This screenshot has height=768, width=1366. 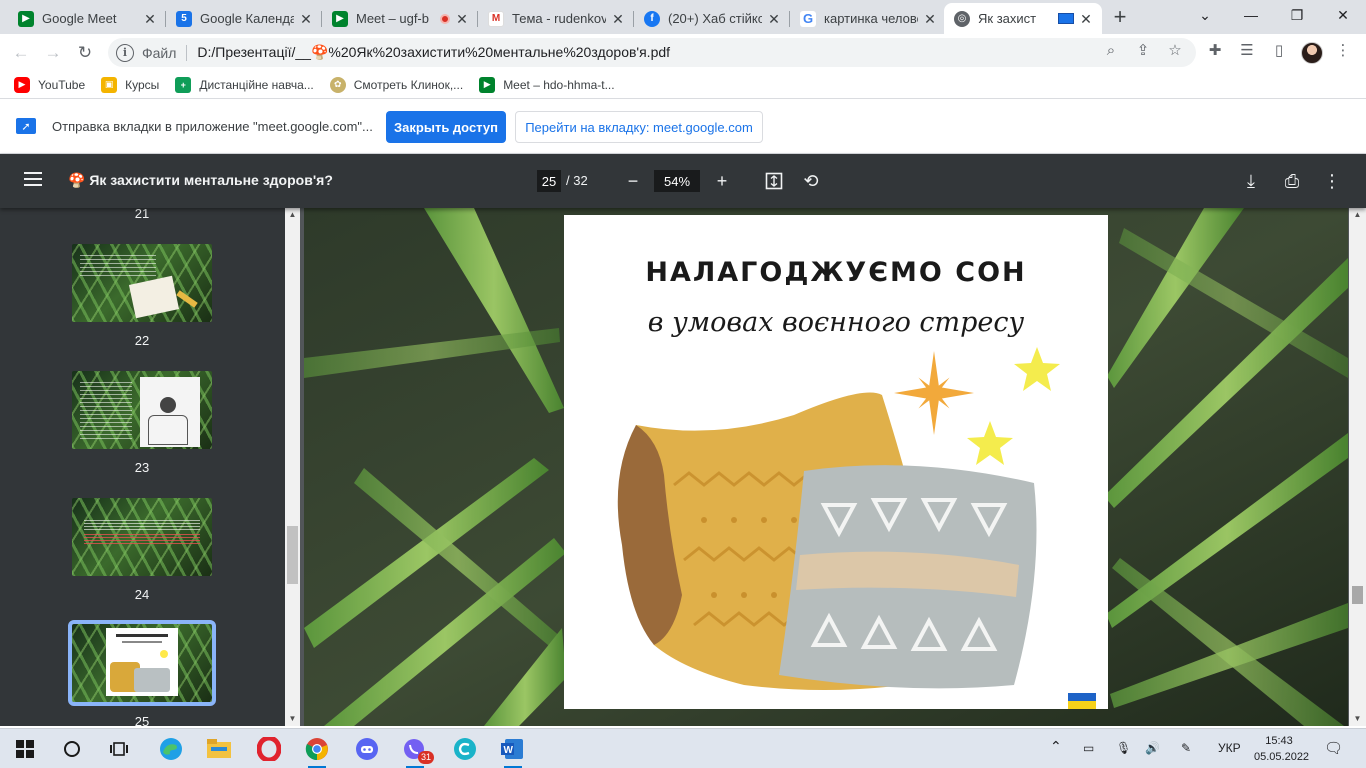 I want to click on discord-icon, so click(x=367, y=749).